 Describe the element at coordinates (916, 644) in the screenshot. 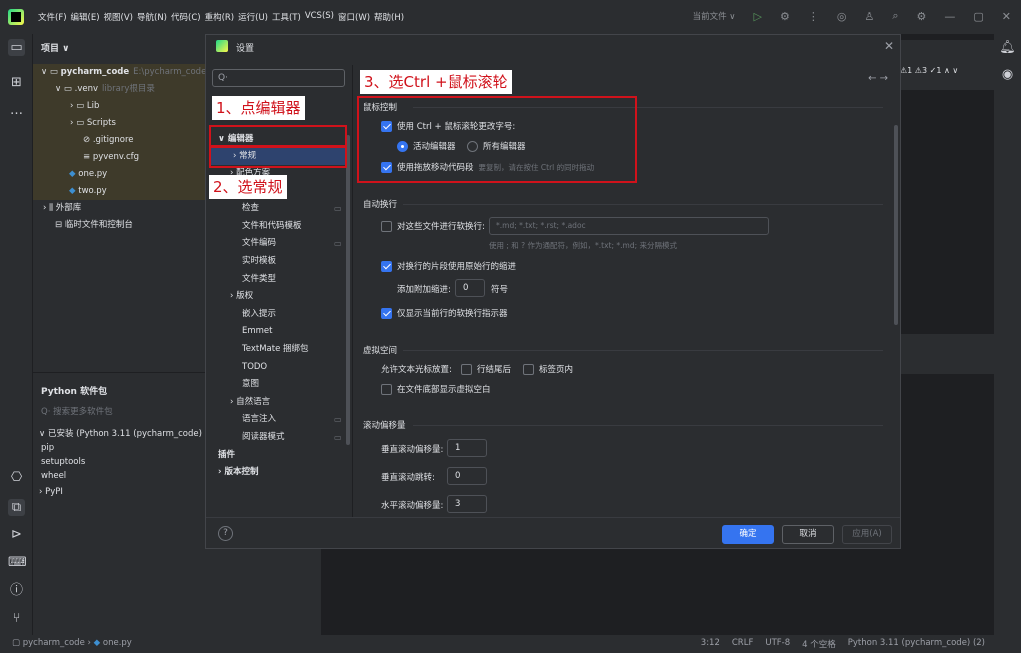

I see `python-interpreter: Python 3.11 (pycharm_code) (2)` at that location.